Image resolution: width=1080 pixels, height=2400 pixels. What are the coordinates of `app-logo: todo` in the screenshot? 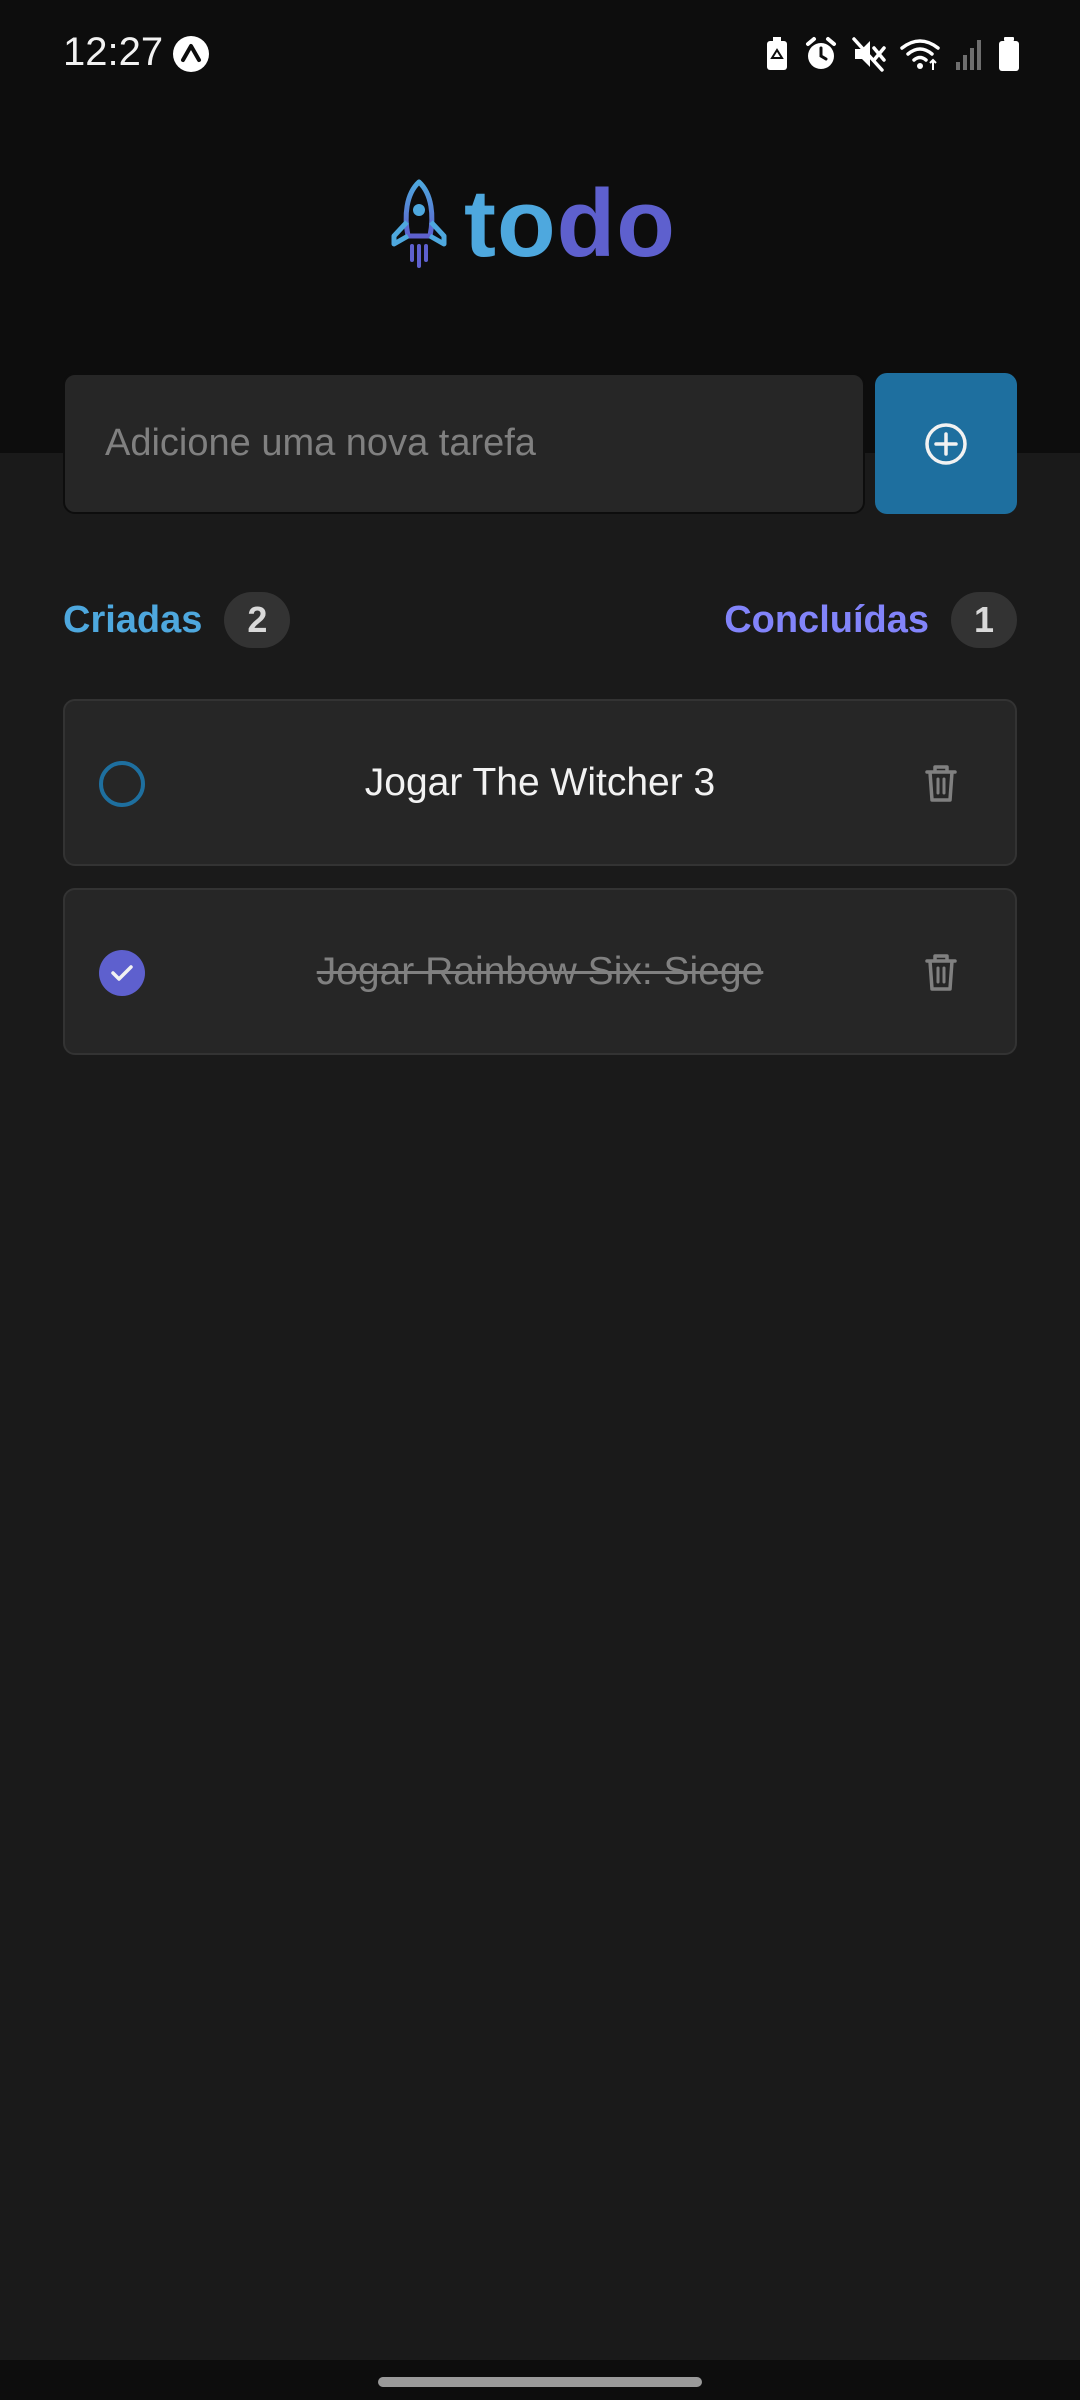 It's located at (532, 224).